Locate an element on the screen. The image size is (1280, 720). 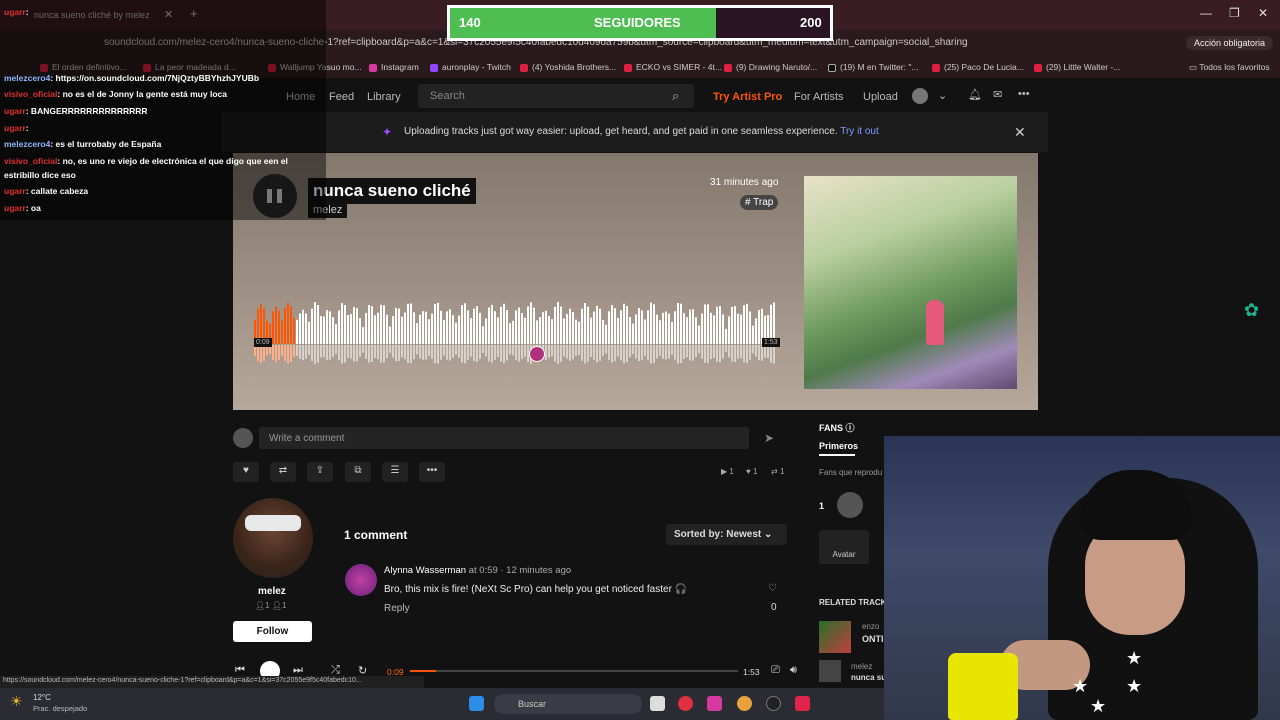
bell-icon: 🔔︎ is located at coordinates (975, 94).